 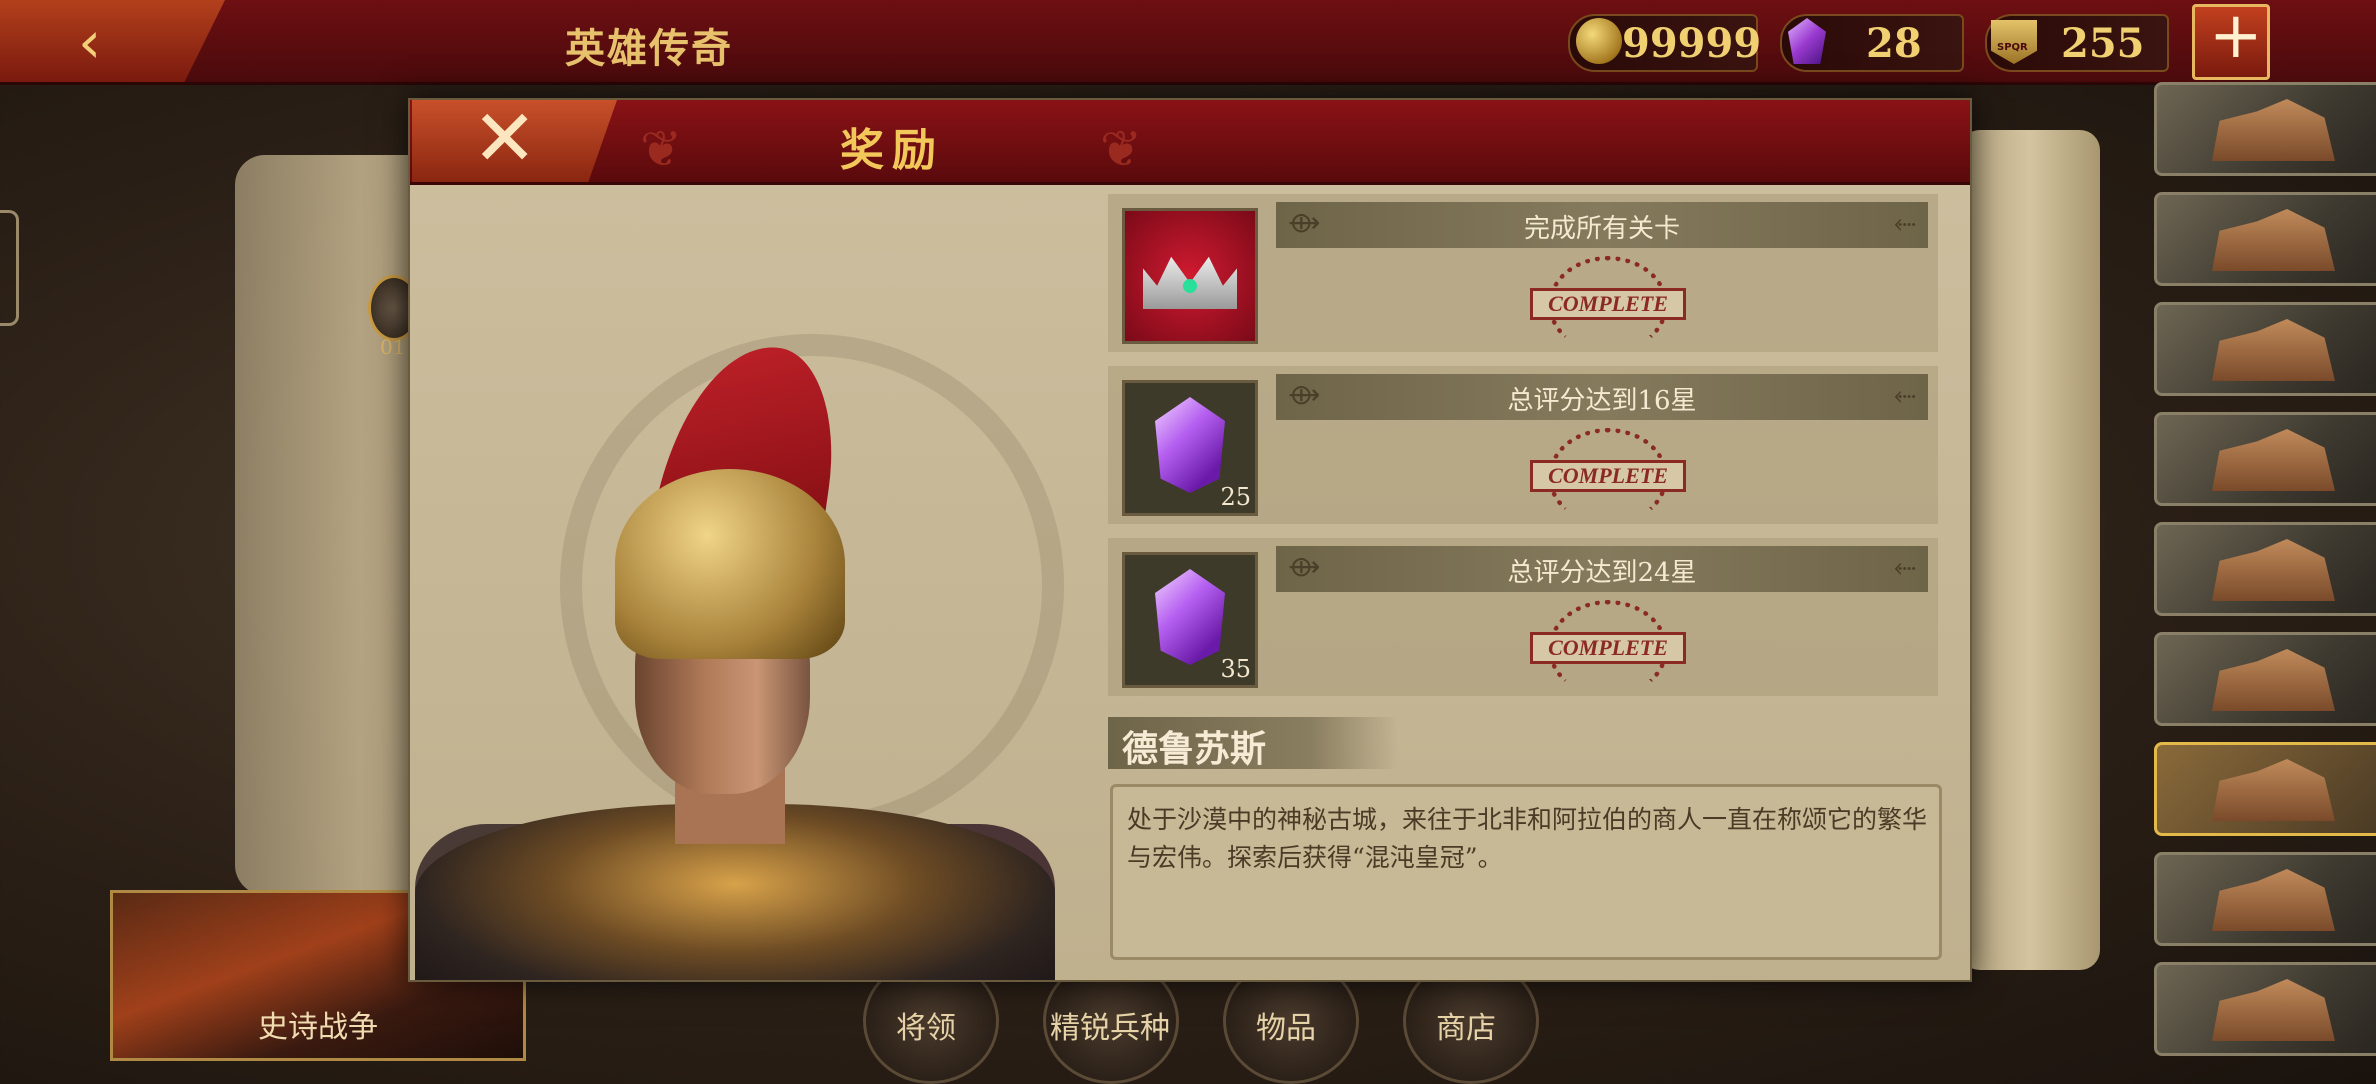 What do you see at coordinates (393, 347) in the screenshot?
I see `marker-label: 01` at bounding box center [393, 347].